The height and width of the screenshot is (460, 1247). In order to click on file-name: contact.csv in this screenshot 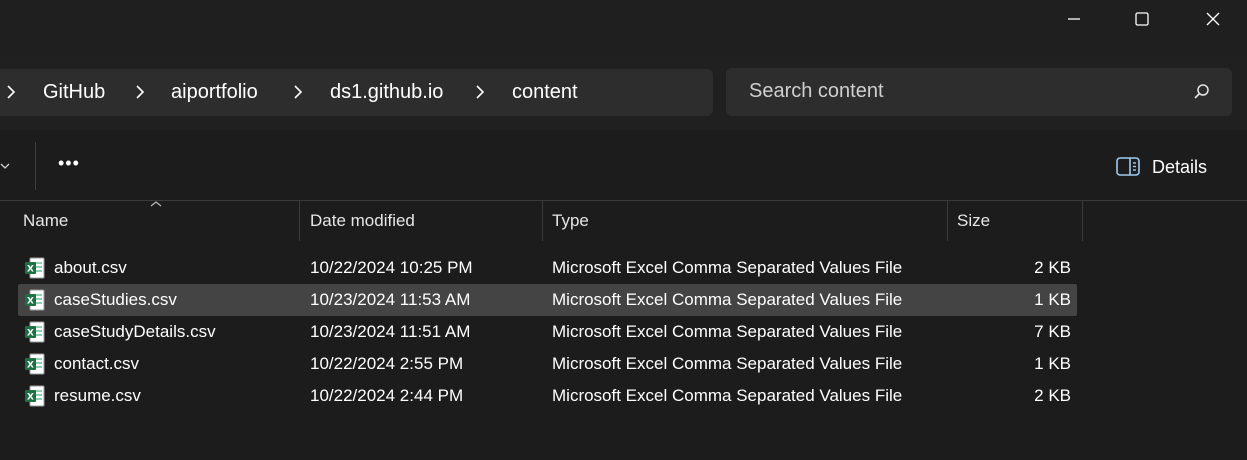, I will do `click(97, 363)`.